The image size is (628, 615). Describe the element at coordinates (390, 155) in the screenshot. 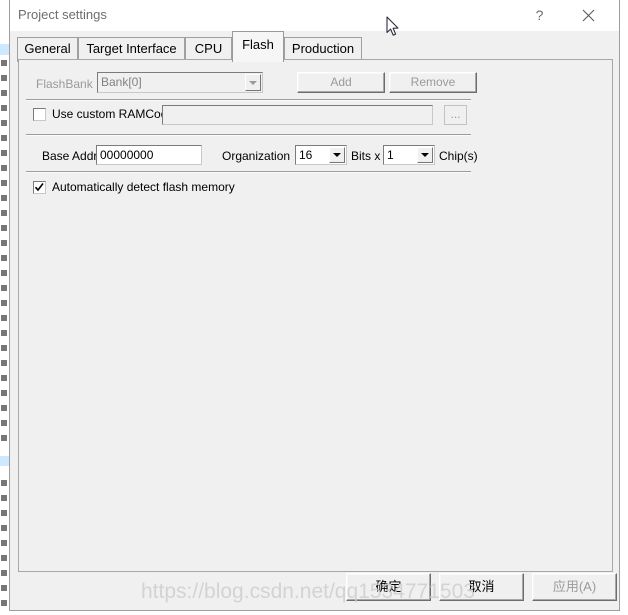

I see `bits-x-value: 1` at that location.